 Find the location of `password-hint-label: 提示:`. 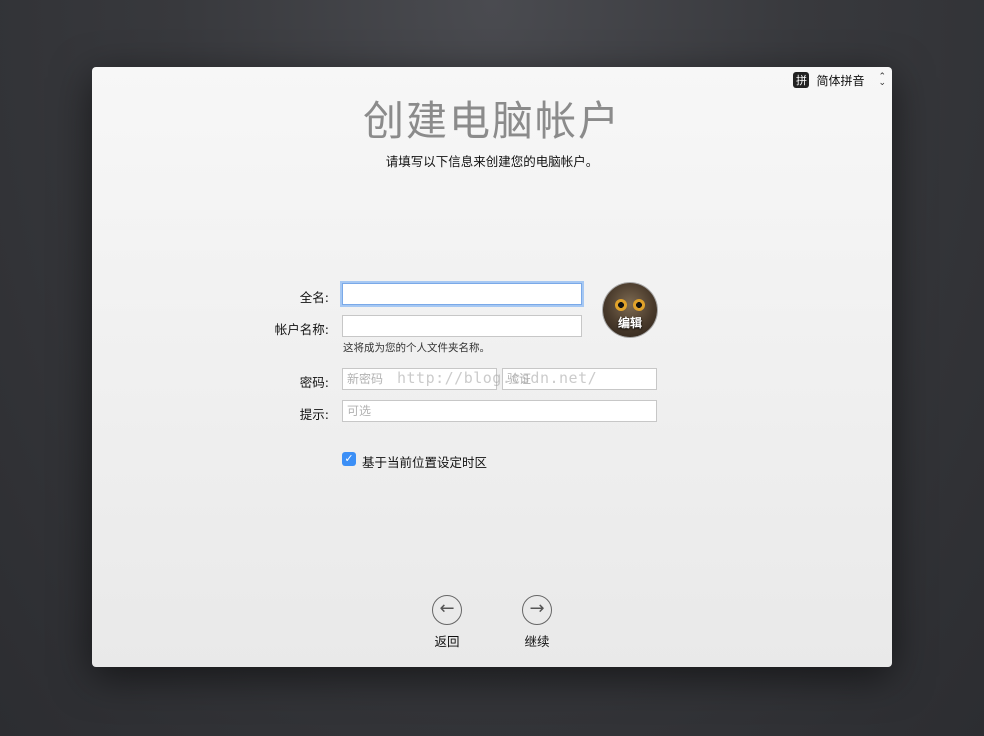

password-hint-label: 提示: is located at coordinates (314, 414).